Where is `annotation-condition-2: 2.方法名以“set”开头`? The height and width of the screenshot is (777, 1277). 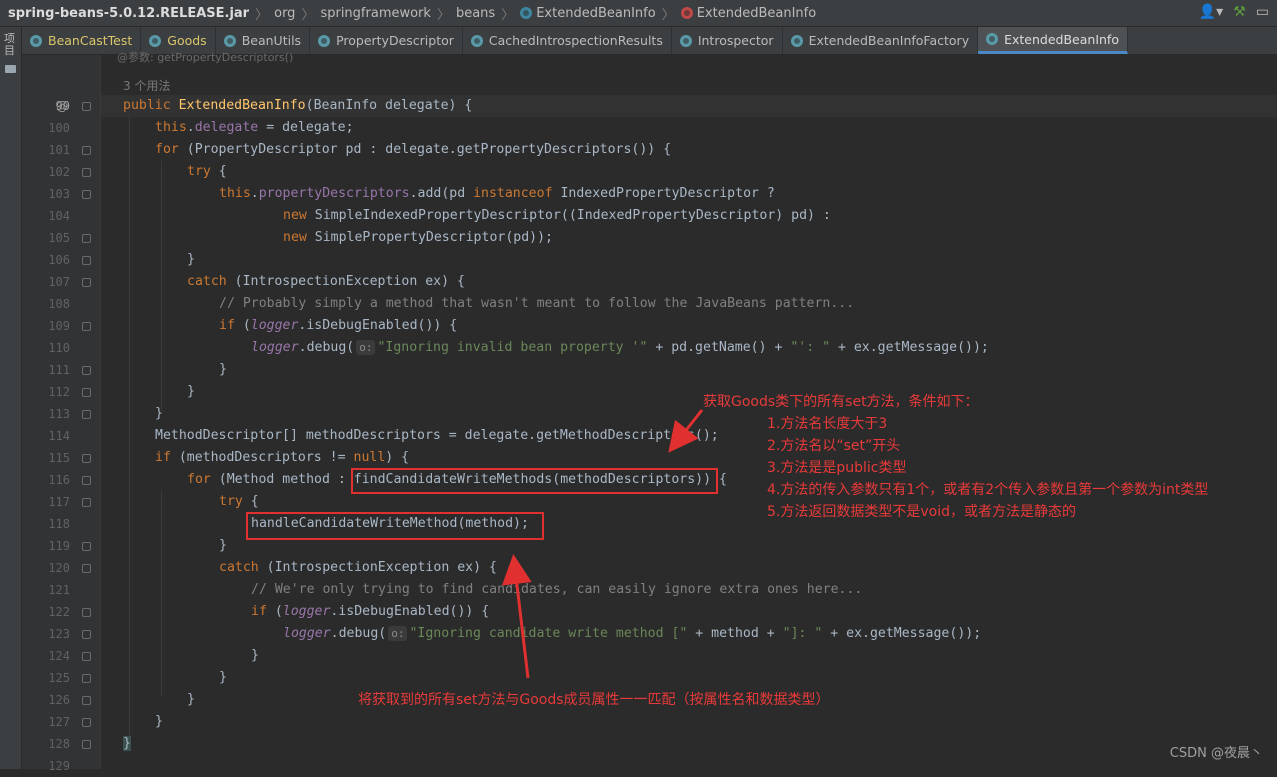
annotation-condition-2: 2.方法名以“set”开头 is located at coordinates (834, 446).